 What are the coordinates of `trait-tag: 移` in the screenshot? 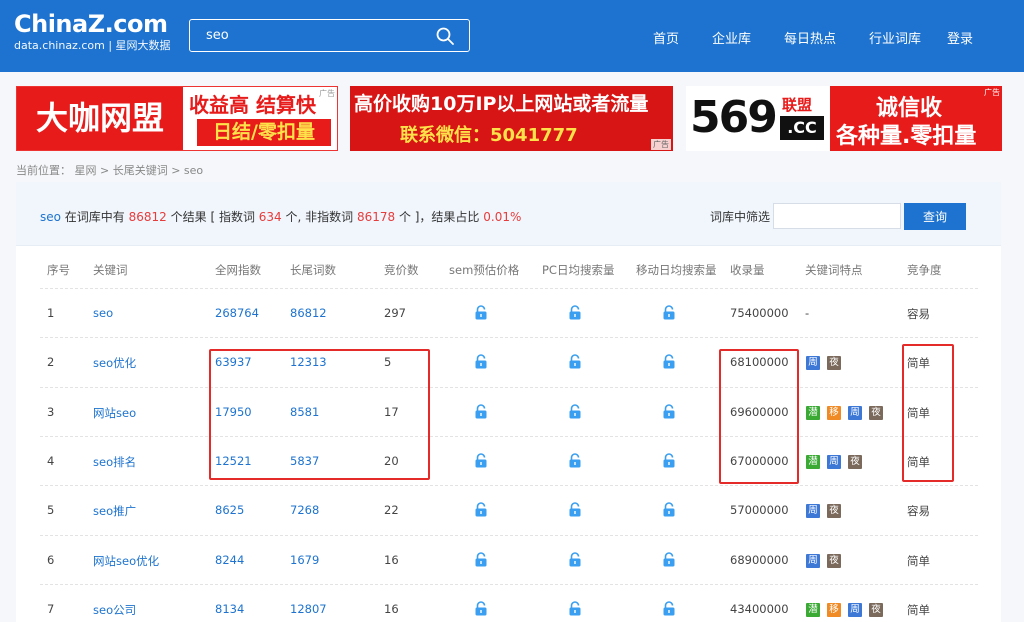 It's located at (834, 609).